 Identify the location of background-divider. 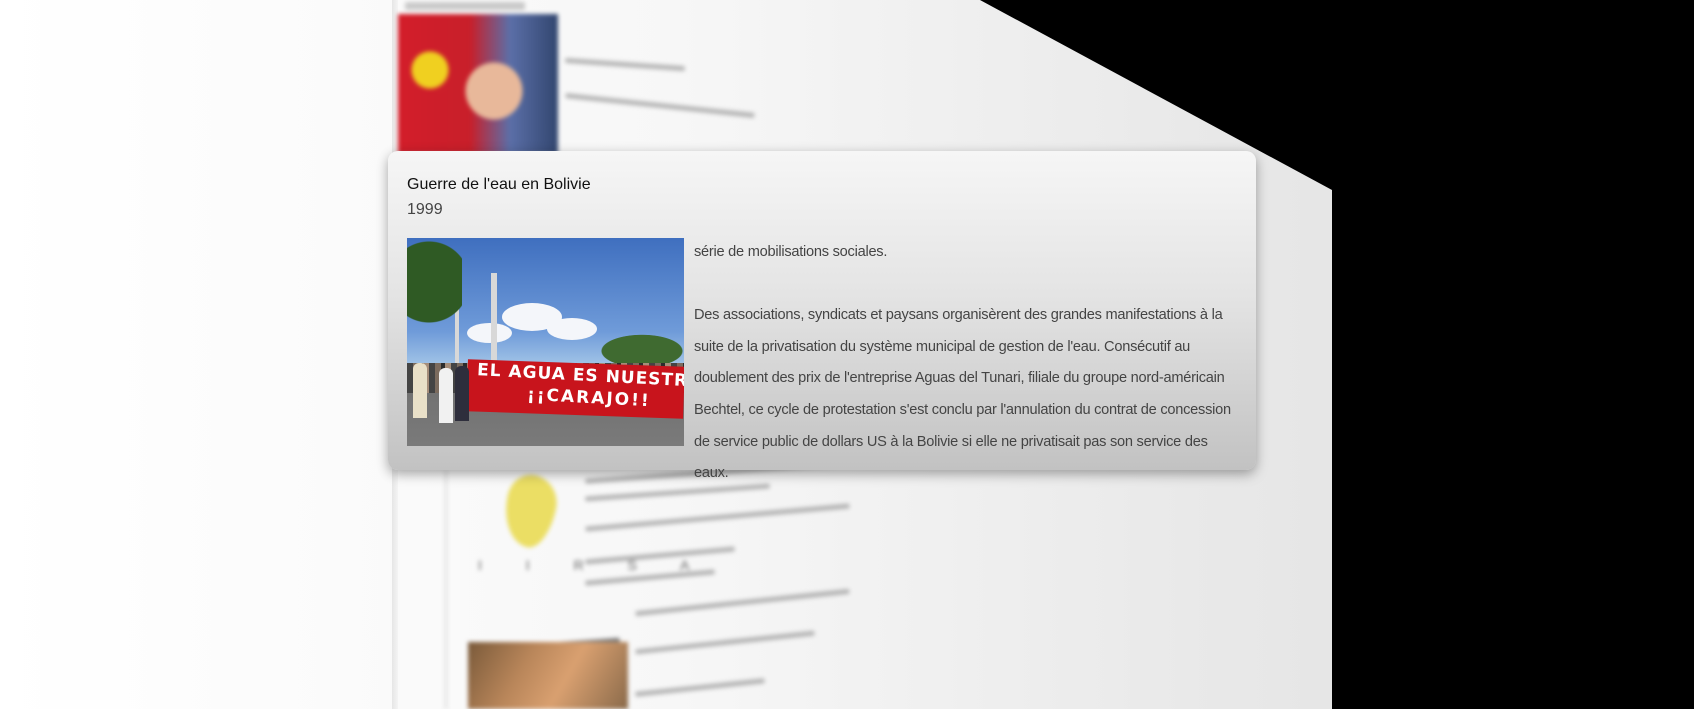
(446, 589).